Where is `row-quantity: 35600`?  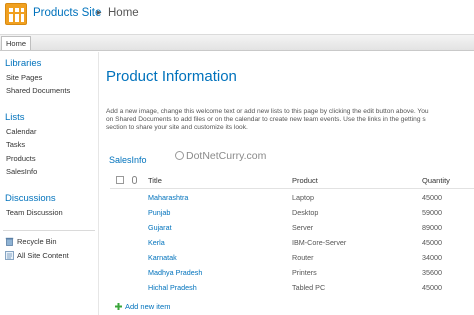
row-quantity: 35600 is located at coordinates (432, 272).